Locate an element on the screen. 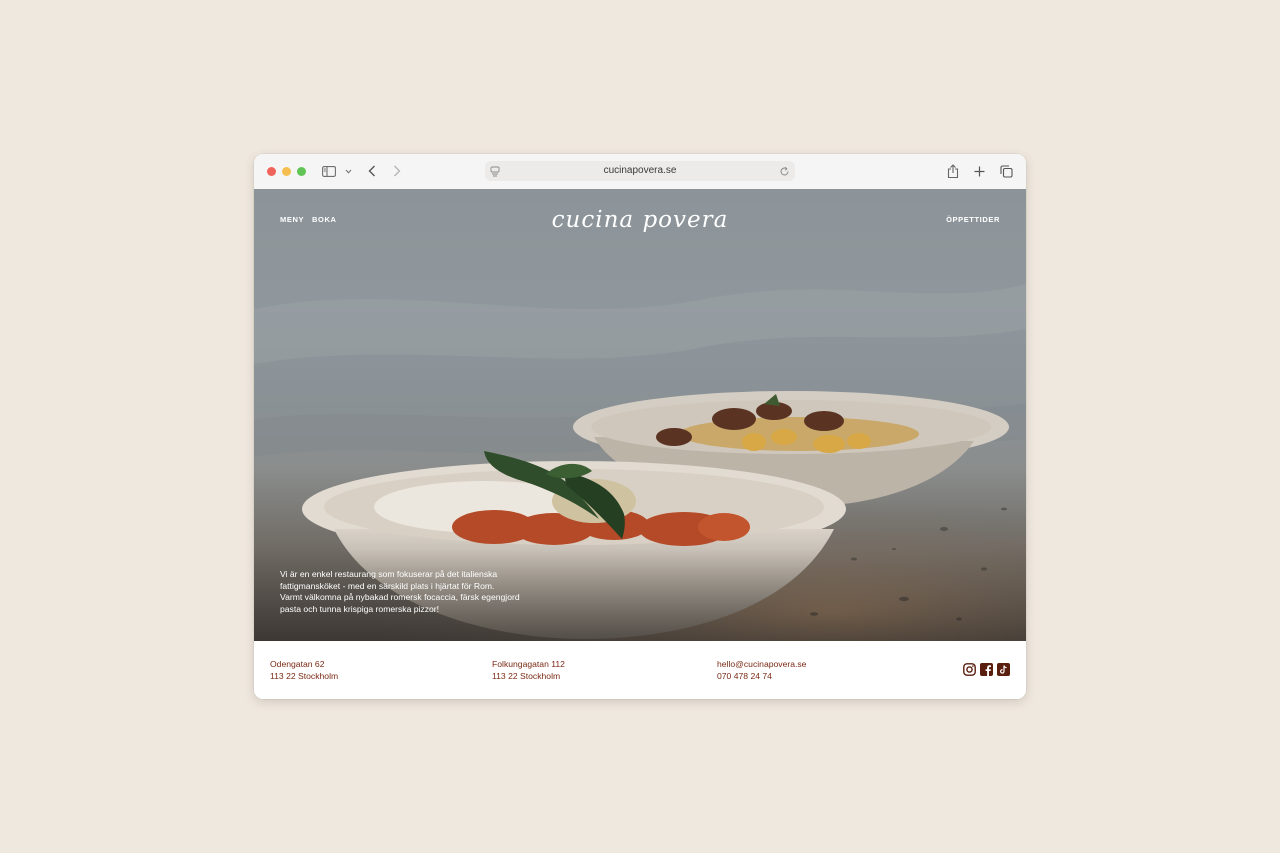  reload-icon is located at coordinates (784, 175).